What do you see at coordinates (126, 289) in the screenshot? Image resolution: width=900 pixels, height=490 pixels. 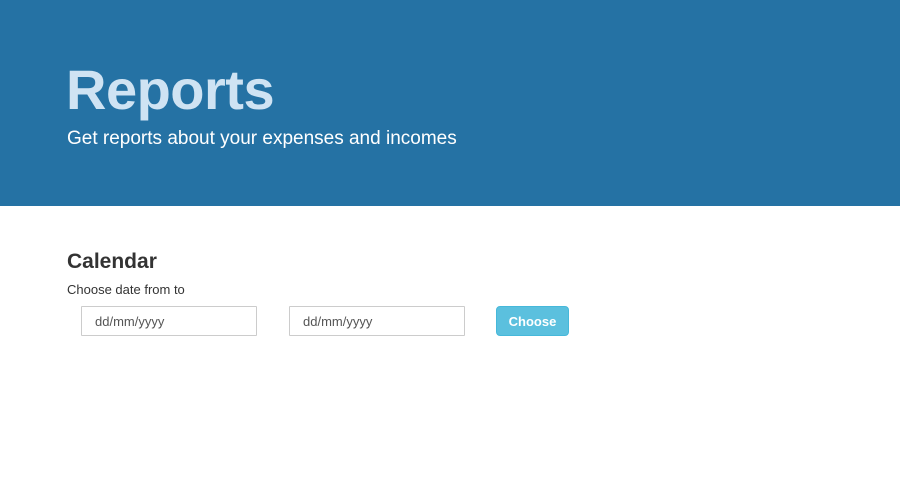 I see `calendar-label: Choose date from to` at bounding box center [126, 289].